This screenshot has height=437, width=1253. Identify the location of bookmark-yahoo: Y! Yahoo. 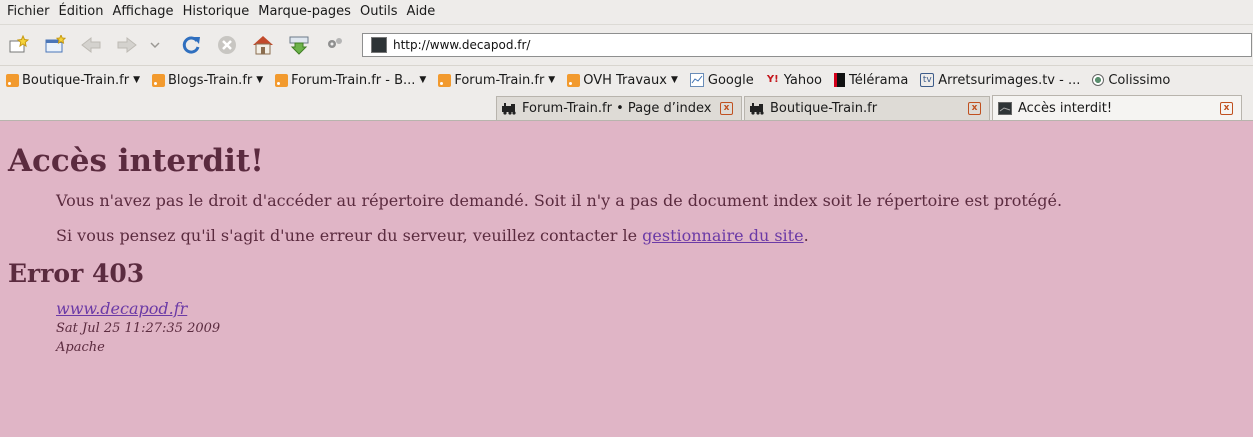
(794, 80).